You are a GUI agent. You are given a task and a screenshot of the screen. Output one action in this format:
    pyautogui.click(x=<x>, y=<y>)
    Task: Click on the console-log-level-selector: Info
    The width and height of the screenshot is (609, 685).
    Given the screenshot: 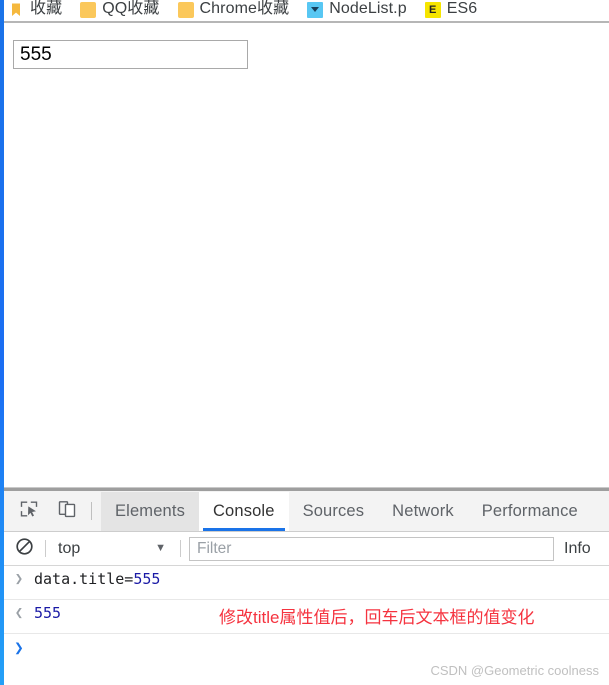 What is the action you would take?
    pyautogui.click(x=577, y=549)
    